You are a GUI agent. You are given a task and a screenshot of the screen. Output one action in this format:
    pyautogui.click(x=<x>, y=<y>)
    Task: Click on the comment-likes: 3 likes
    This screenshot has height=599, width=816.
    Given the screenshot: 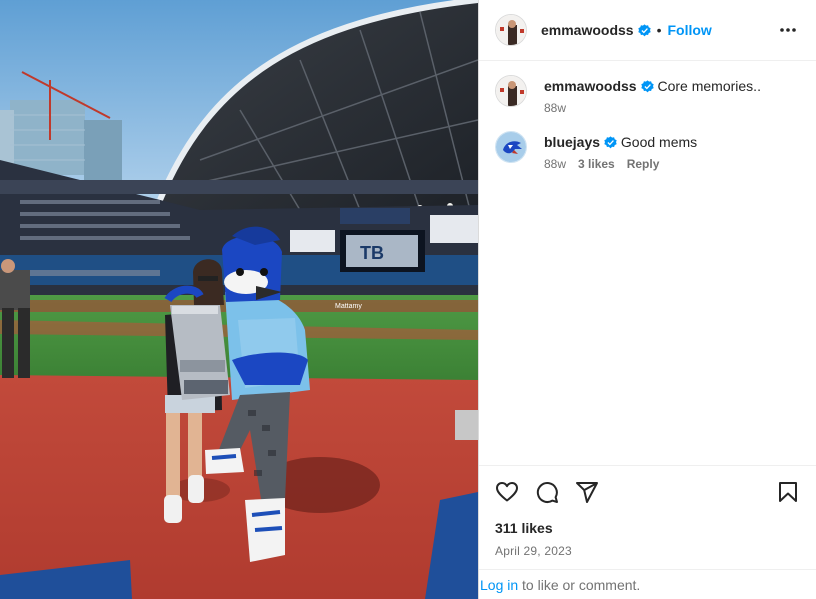 What is the action you would take?
    pyautogui.click(x=596, y=164)
    